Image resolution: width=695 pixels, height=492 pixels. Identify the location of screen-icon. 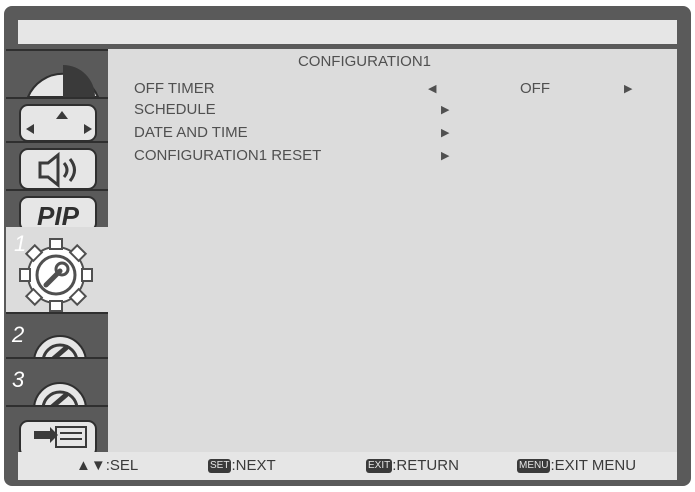
(58, 123).